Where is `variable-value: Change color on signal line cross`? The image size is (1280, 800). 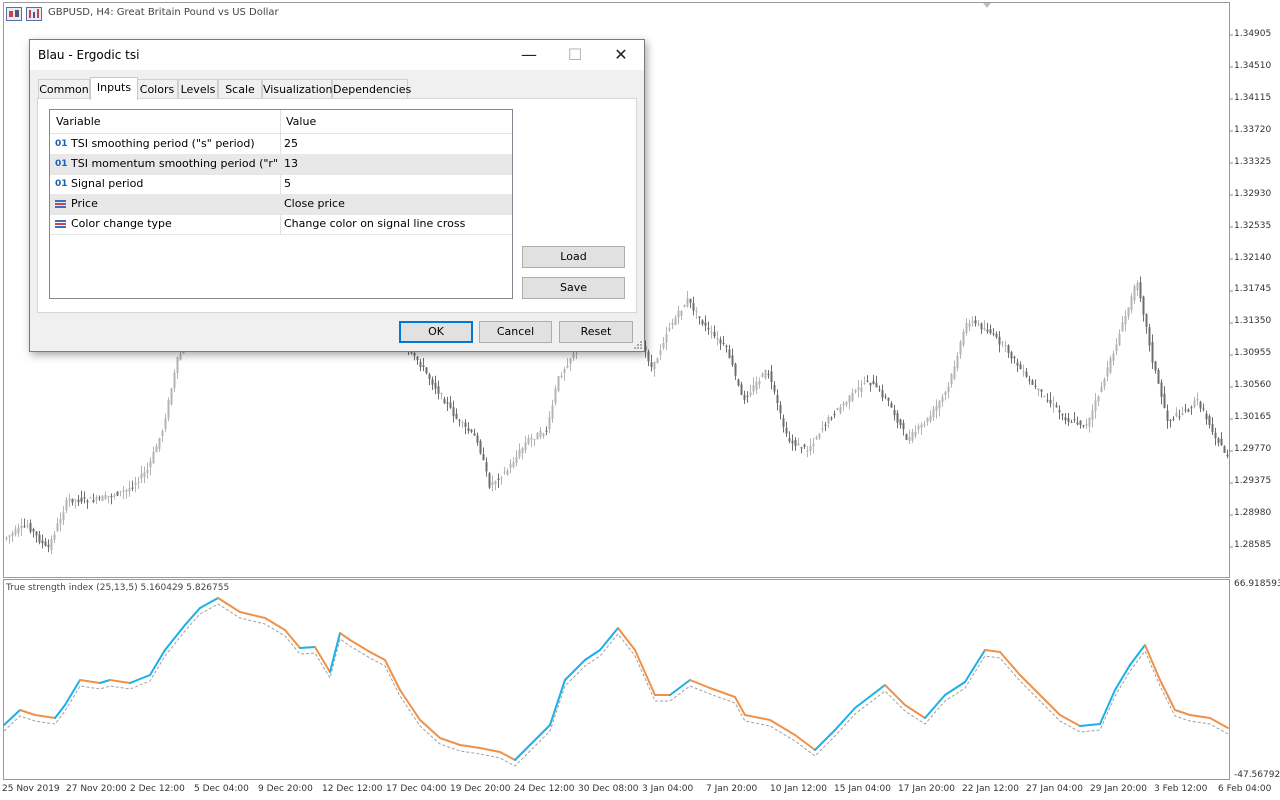
variable-value: Change color on signal line cross is located at coordinates (396, 224).